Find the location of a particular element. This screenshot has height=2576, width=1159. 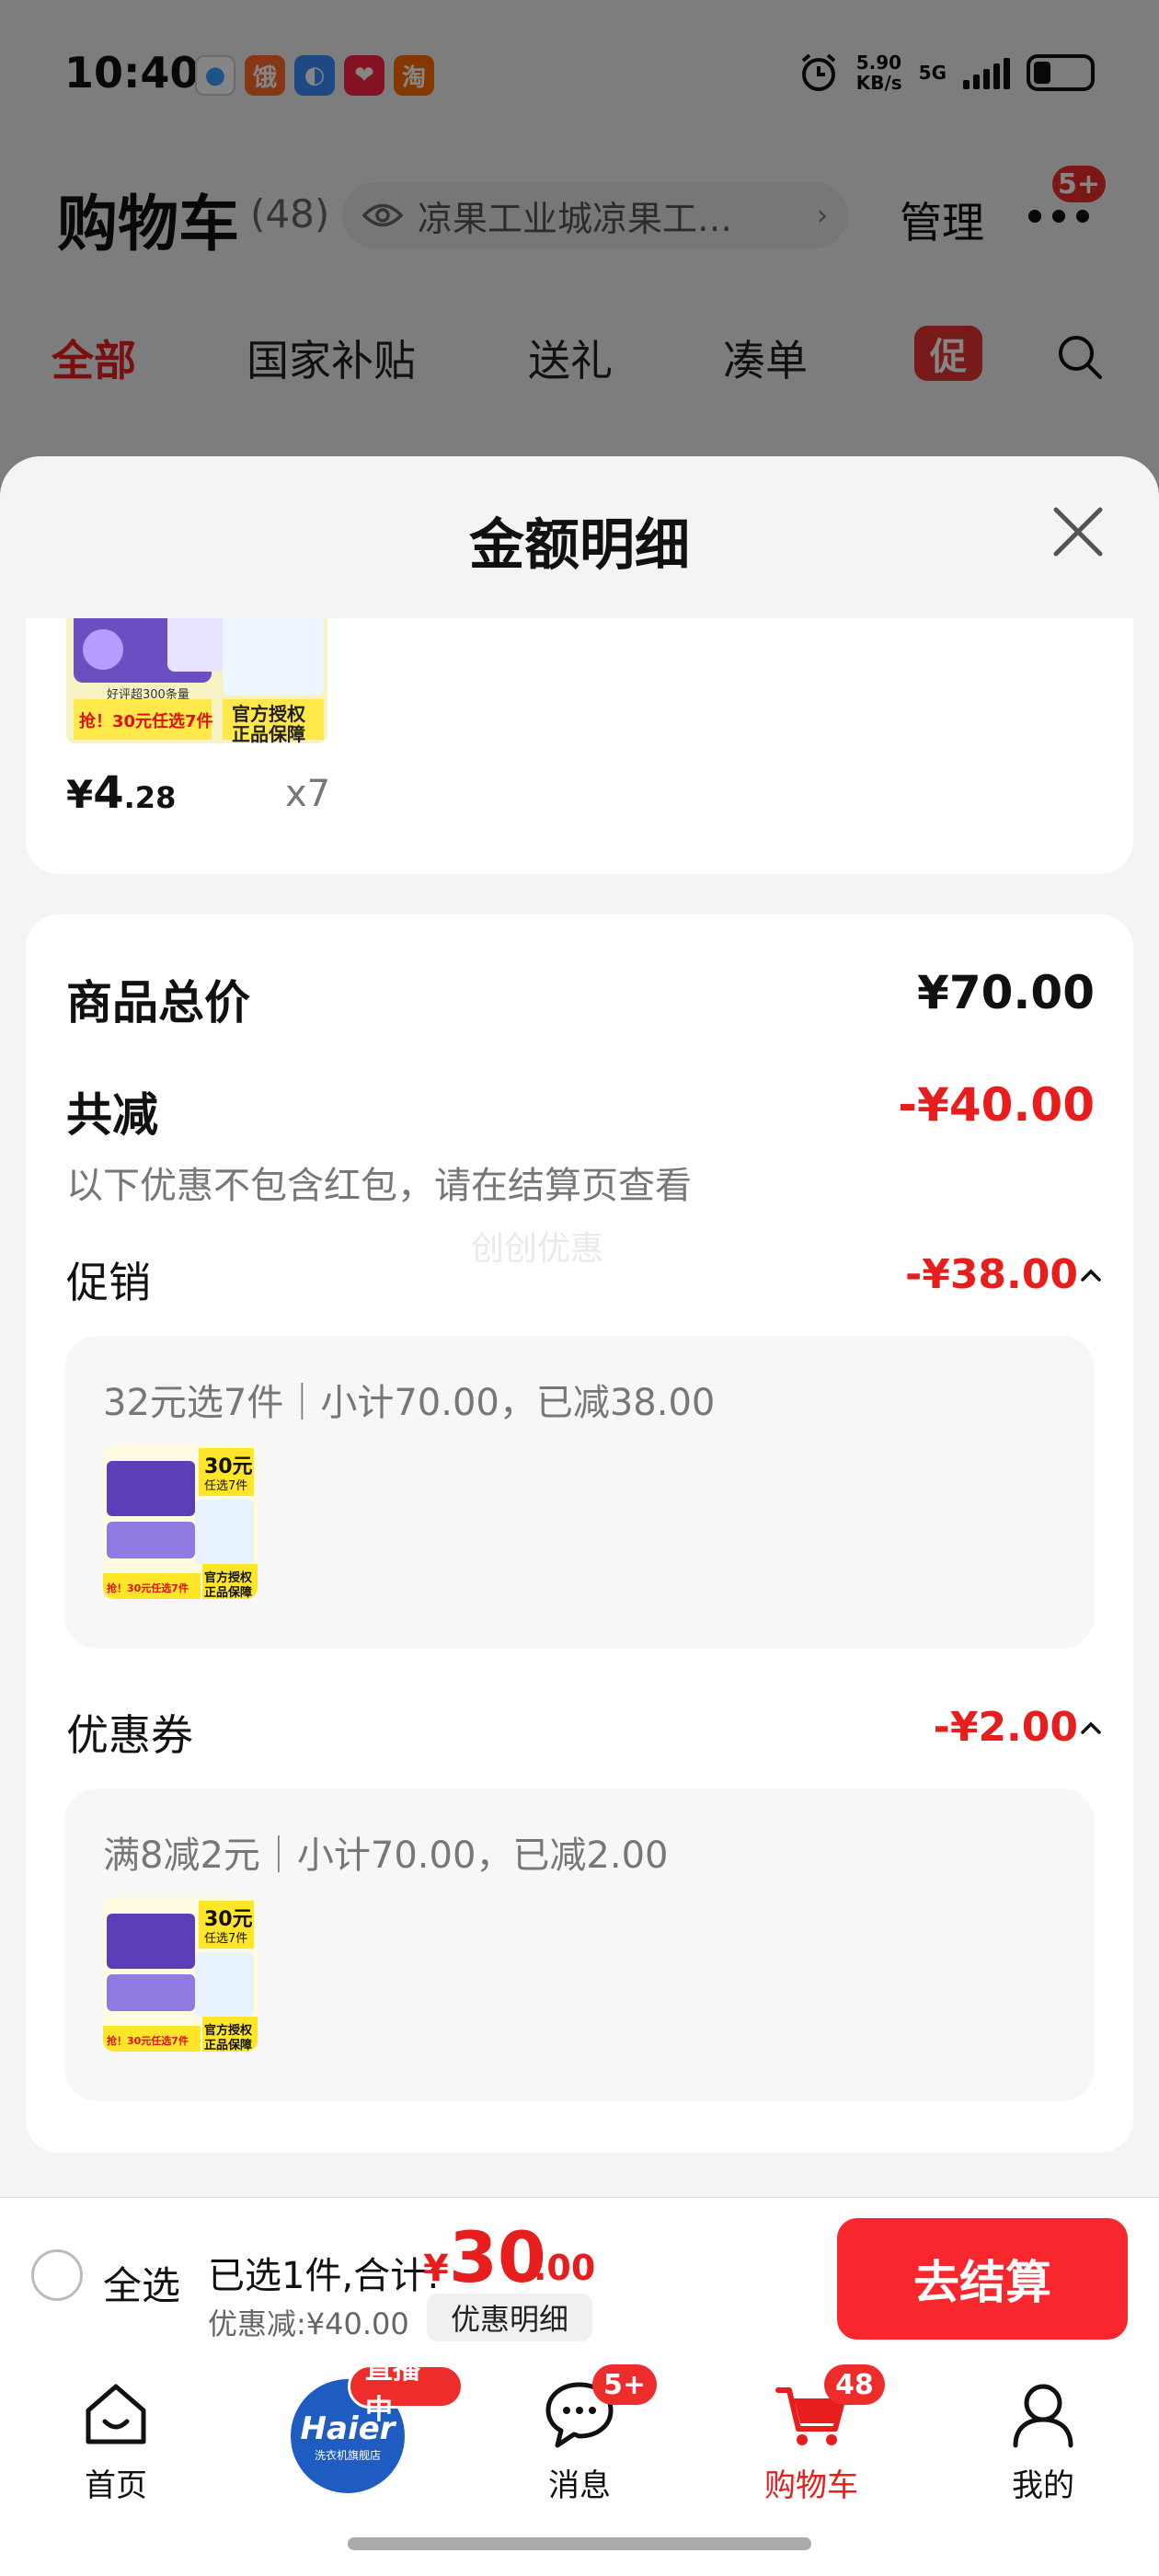

tab-messages: 5+ 消息 is located at coordinates (579, 2433).